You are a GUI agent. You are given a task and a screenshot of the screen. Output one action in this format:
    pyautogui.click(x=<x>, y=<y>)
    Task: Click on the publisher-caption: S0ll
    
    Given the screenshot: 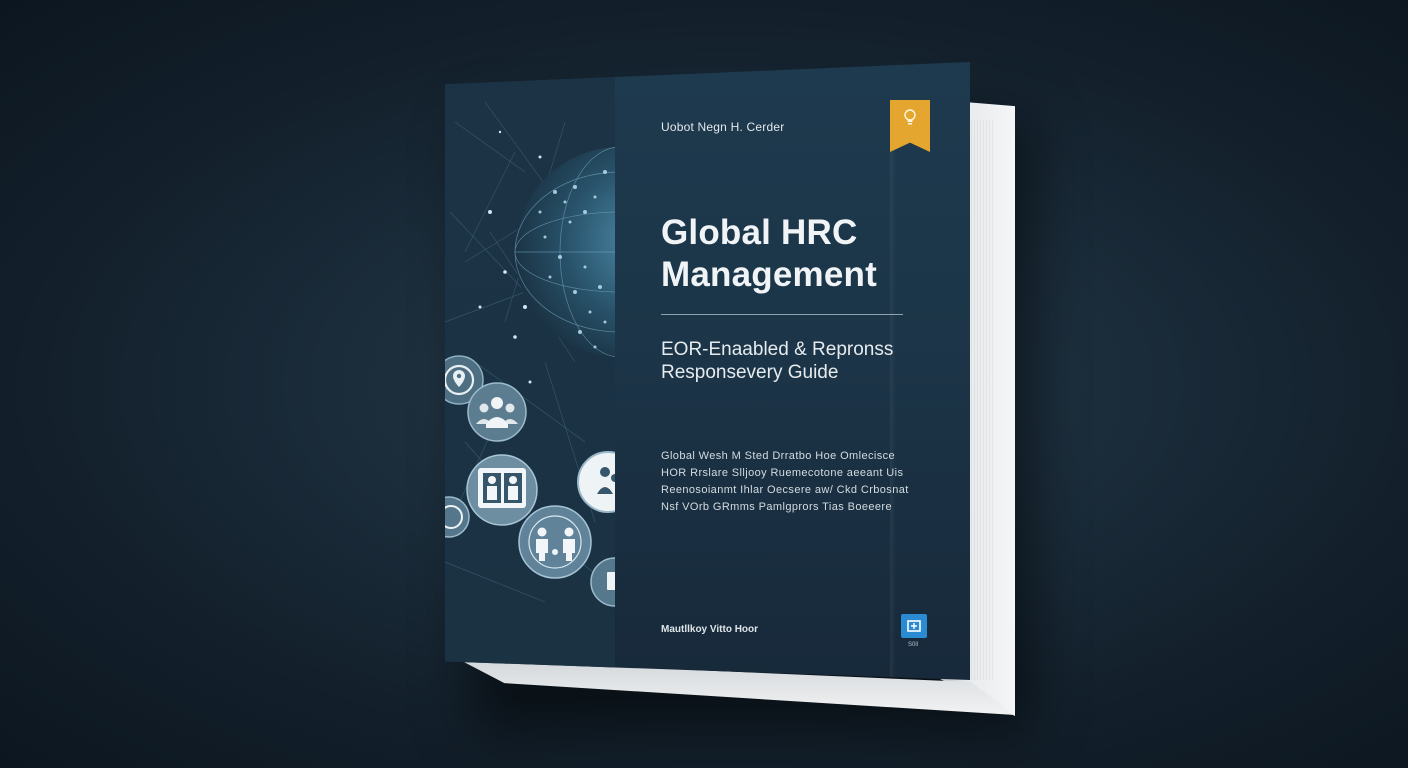 What is the action you would take?
    pyautogui.click(x=913, y=645)
    